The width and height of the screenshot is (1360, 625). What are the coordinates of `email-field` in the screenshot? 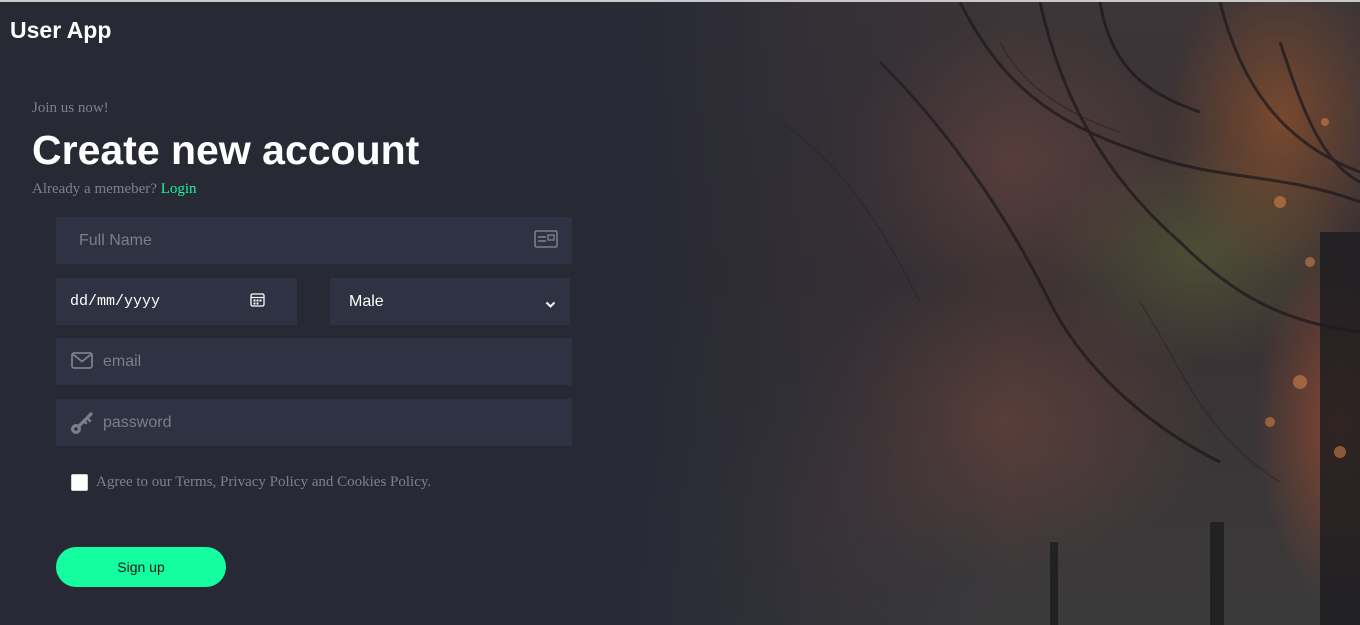 It's located at (314, 361).